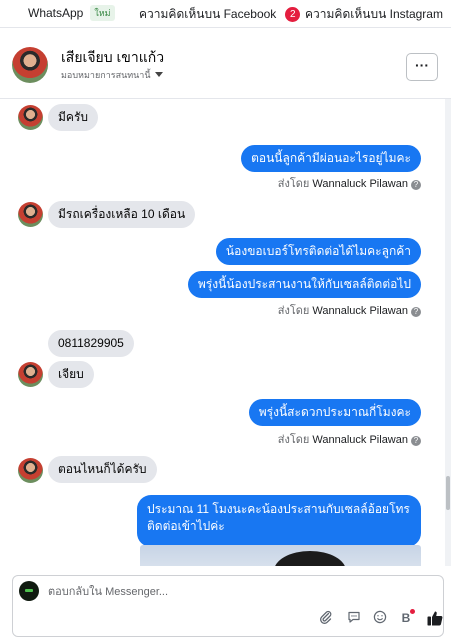 This screenshot has height=637, width=451. I want to click on outgoing-message: น้องขอเบอร์โทรติดต่อได้ไมคะลูกค้า, so click(318, 251).